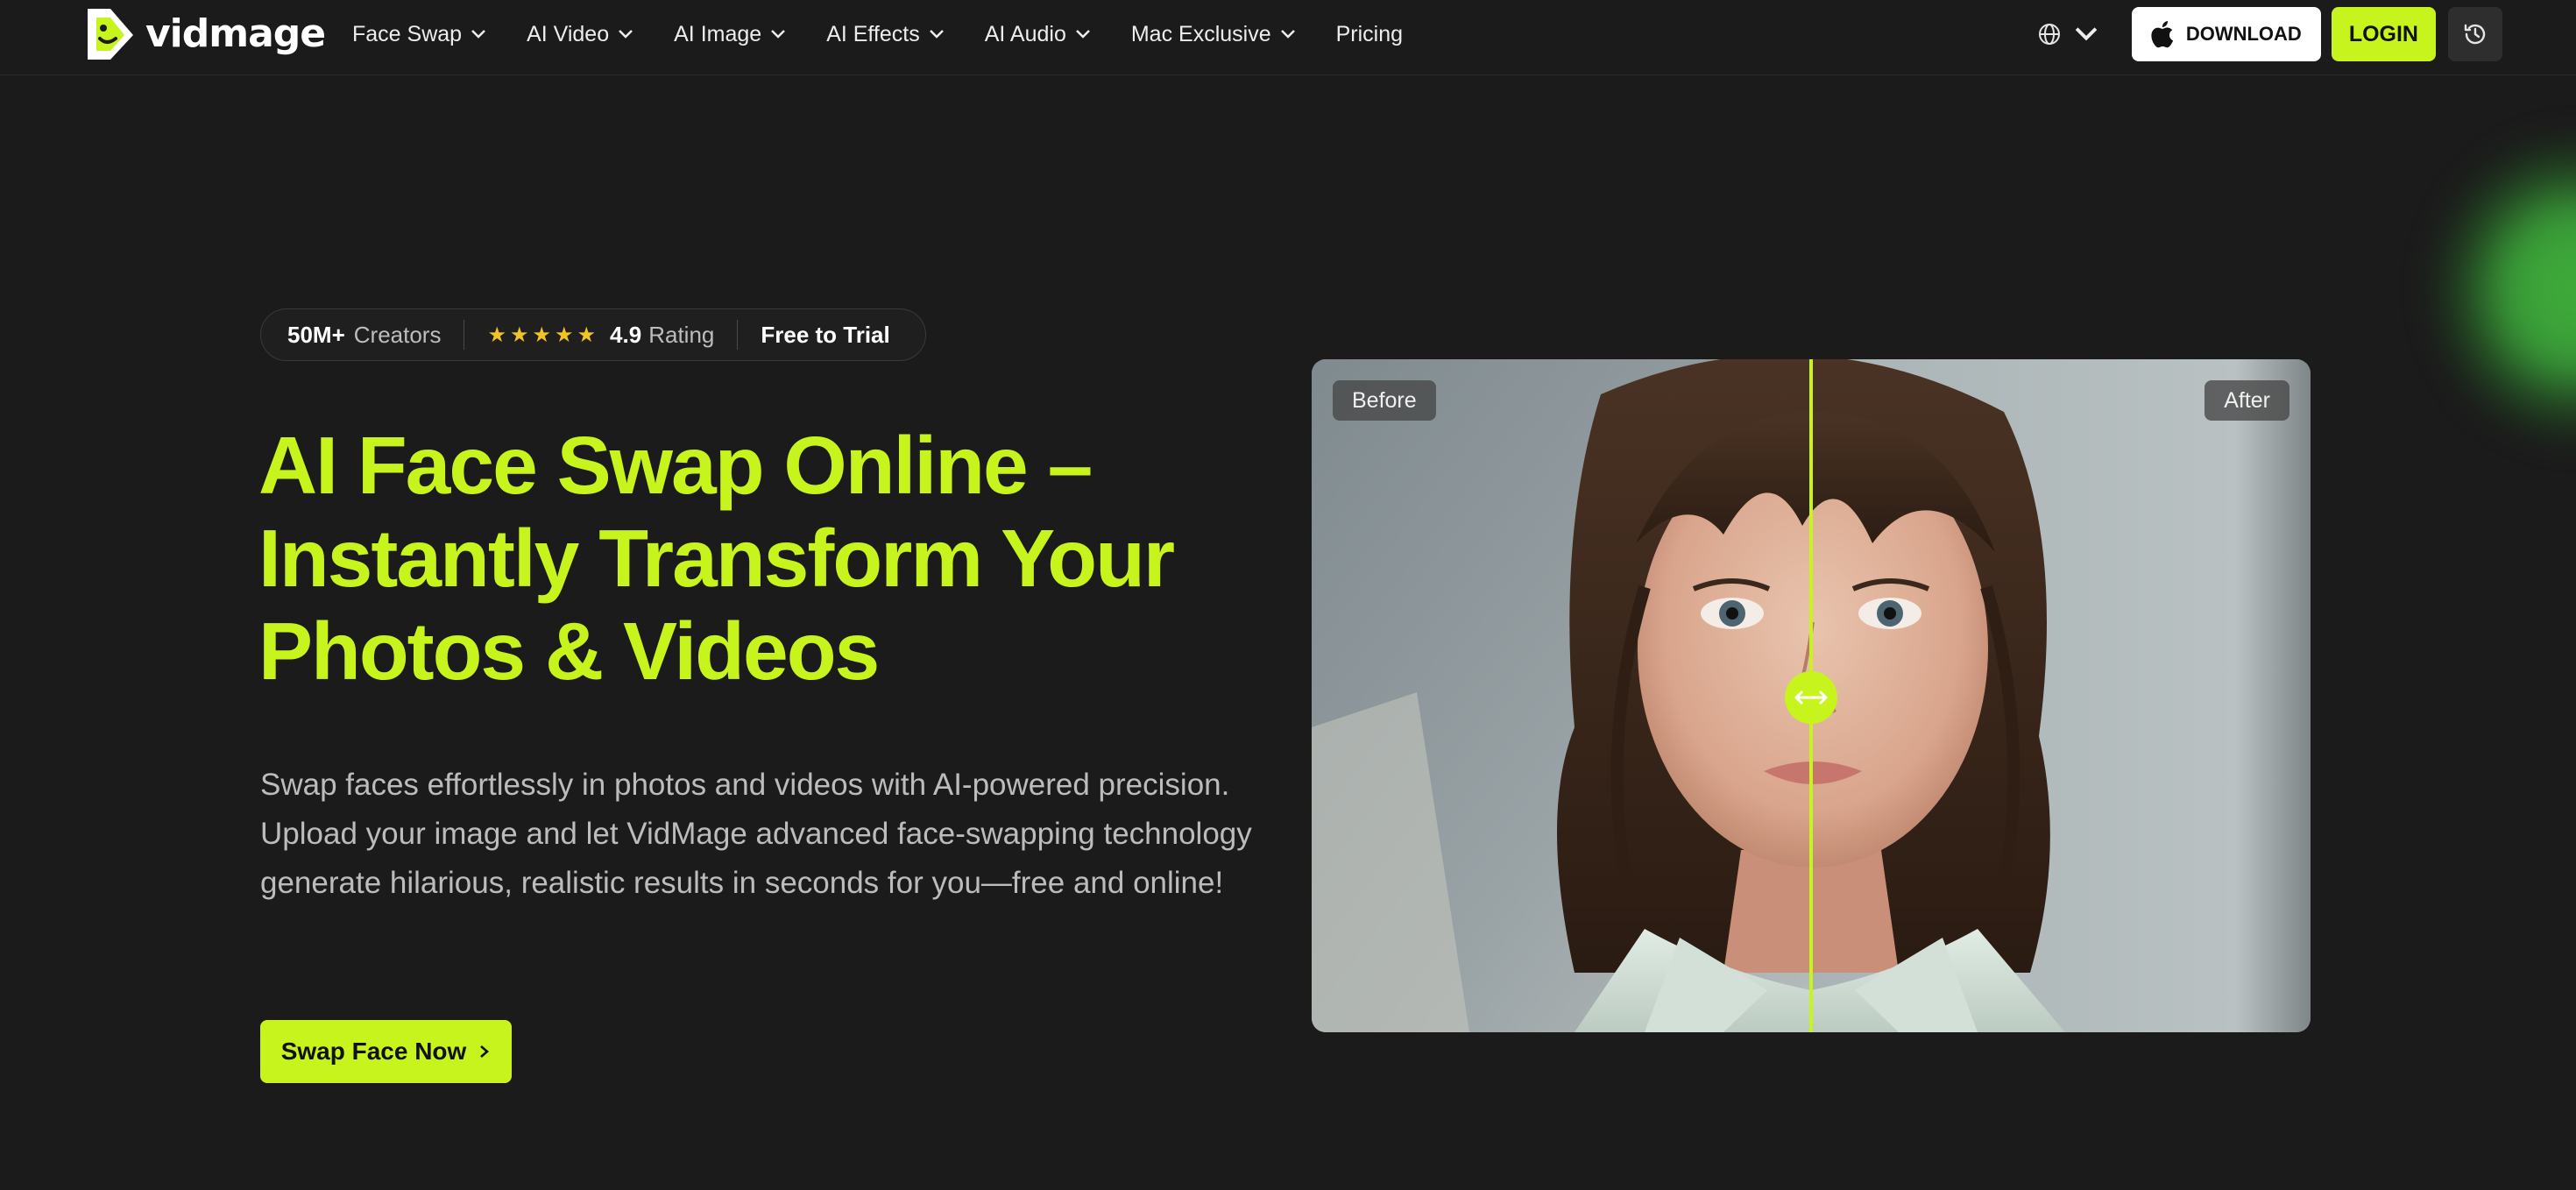  I want to click on logo: vidmage, so click(205, 33).